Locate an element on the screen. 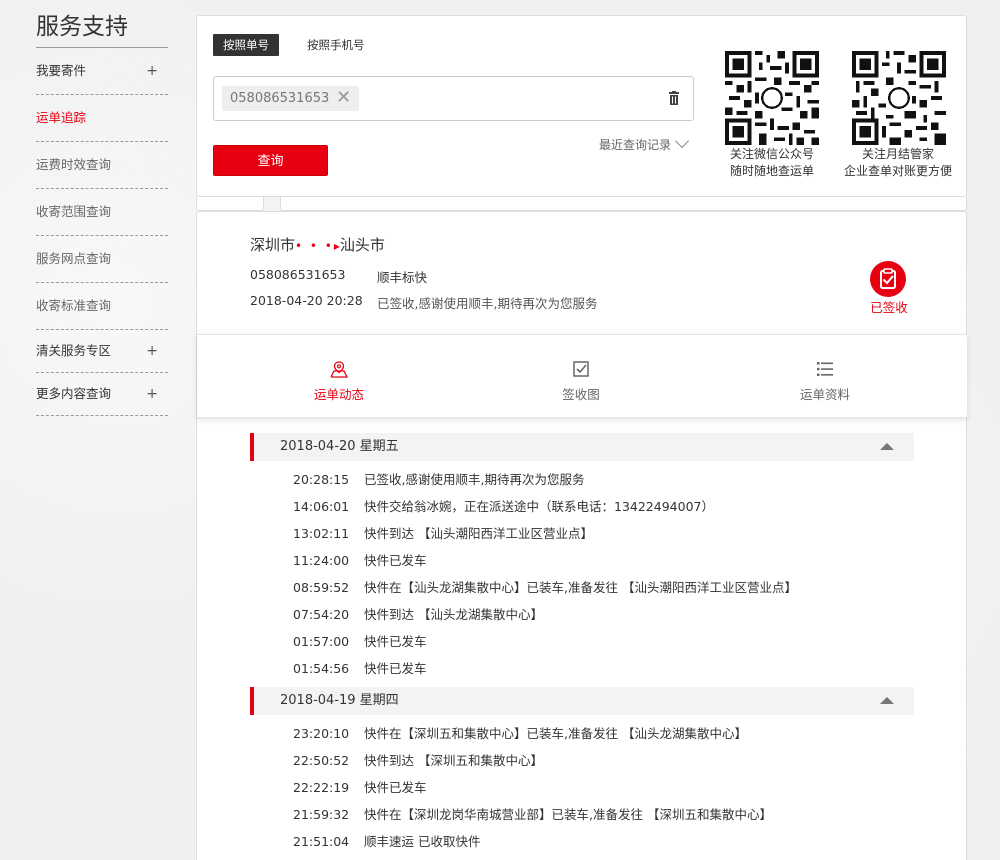 This screenshot has width=1000, height=860. event-desc: 快件交给翁冰婉，正在派送途中（联系电话：13422494007） is located at coordinates (539, 506).